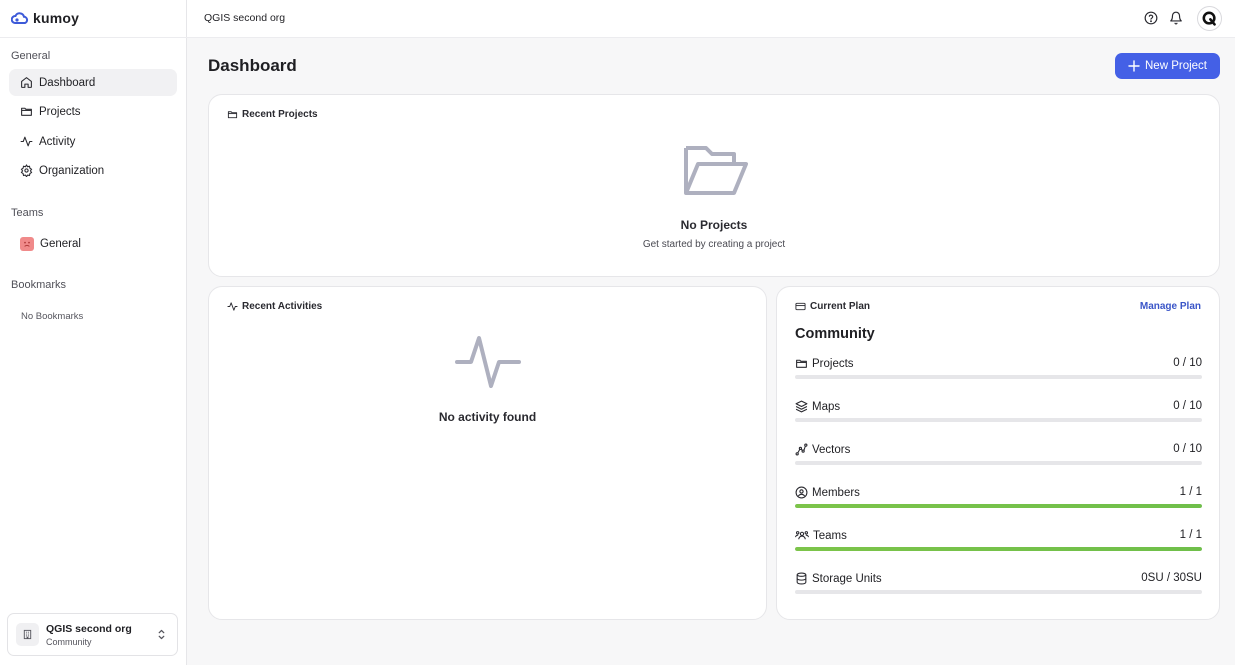  What do you see at coordinates (1171, 578) in the screenshot?
I see `usage-value: 0SU / 30SU` at bounding box center [1171, 578].